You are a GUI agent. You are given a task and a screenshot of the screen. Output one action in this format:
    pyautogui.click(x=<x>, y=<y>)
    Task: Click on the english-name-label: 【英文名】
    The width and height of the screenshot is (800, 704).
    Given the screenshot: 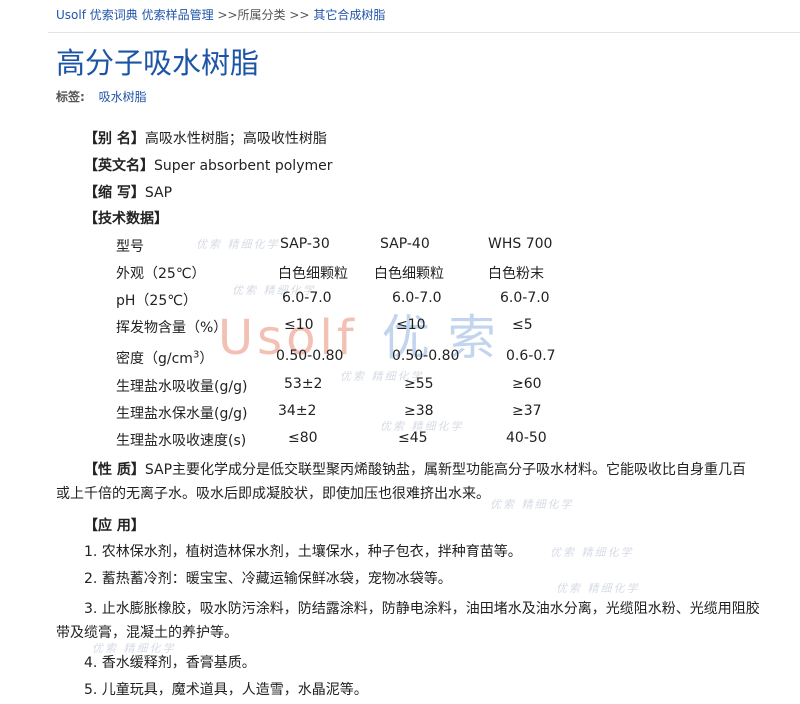 What is the action you would take?
    pyautogui.click(x=119, y=166)
    